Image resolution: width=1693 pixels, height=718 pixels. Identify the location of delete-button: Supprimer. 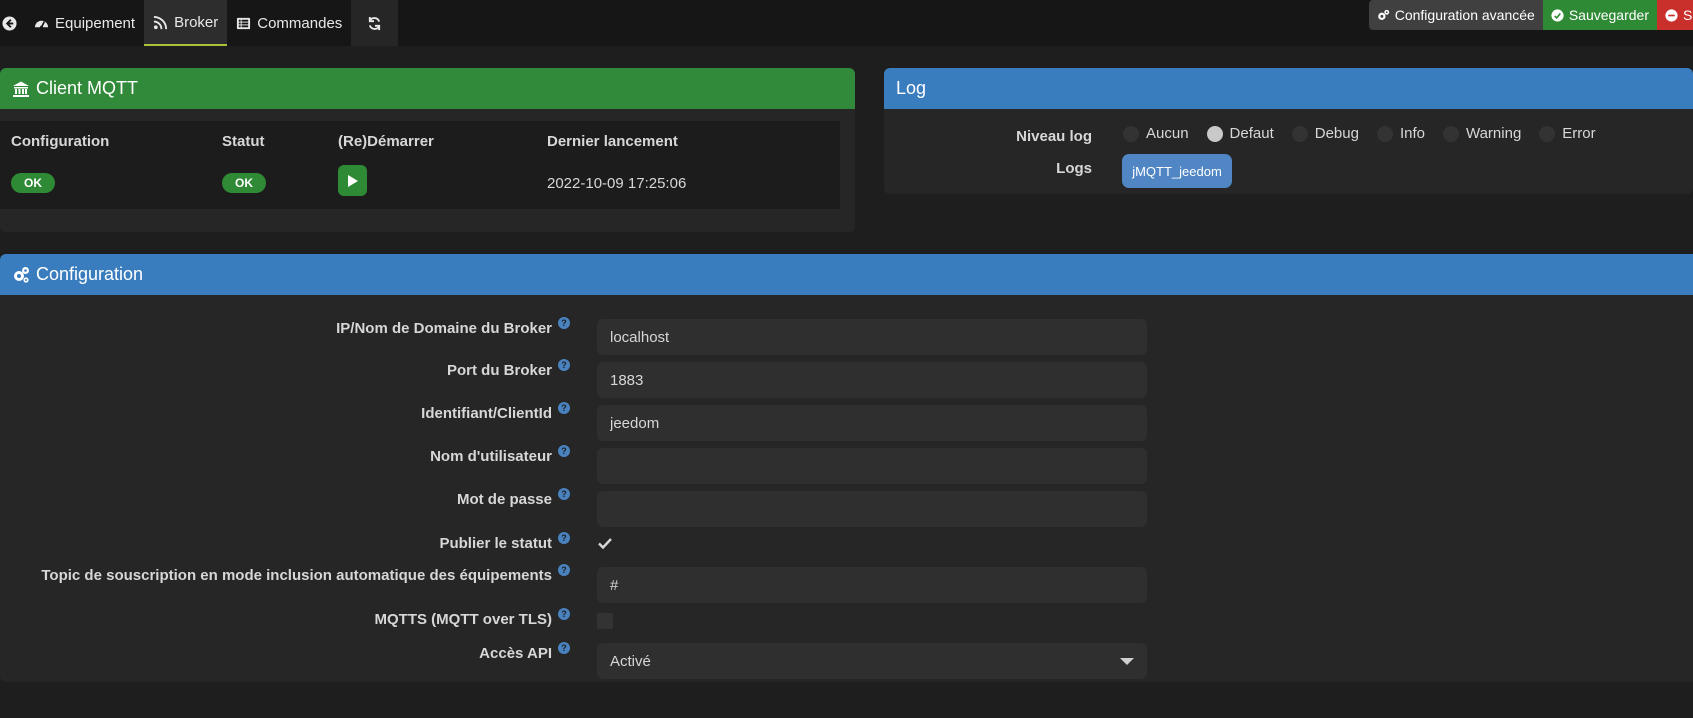
(1675, 15).